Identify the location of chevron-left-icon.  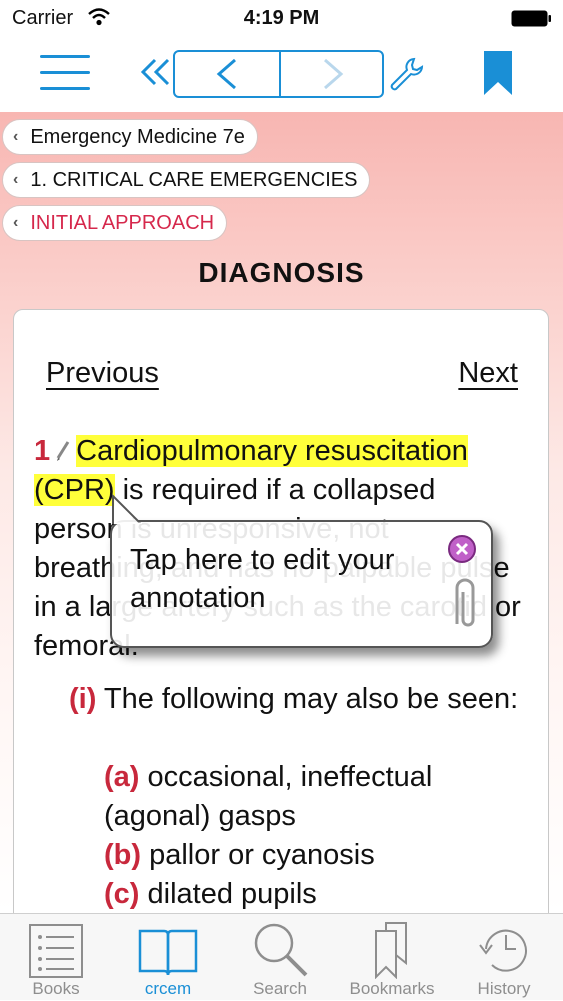
(226, 74).